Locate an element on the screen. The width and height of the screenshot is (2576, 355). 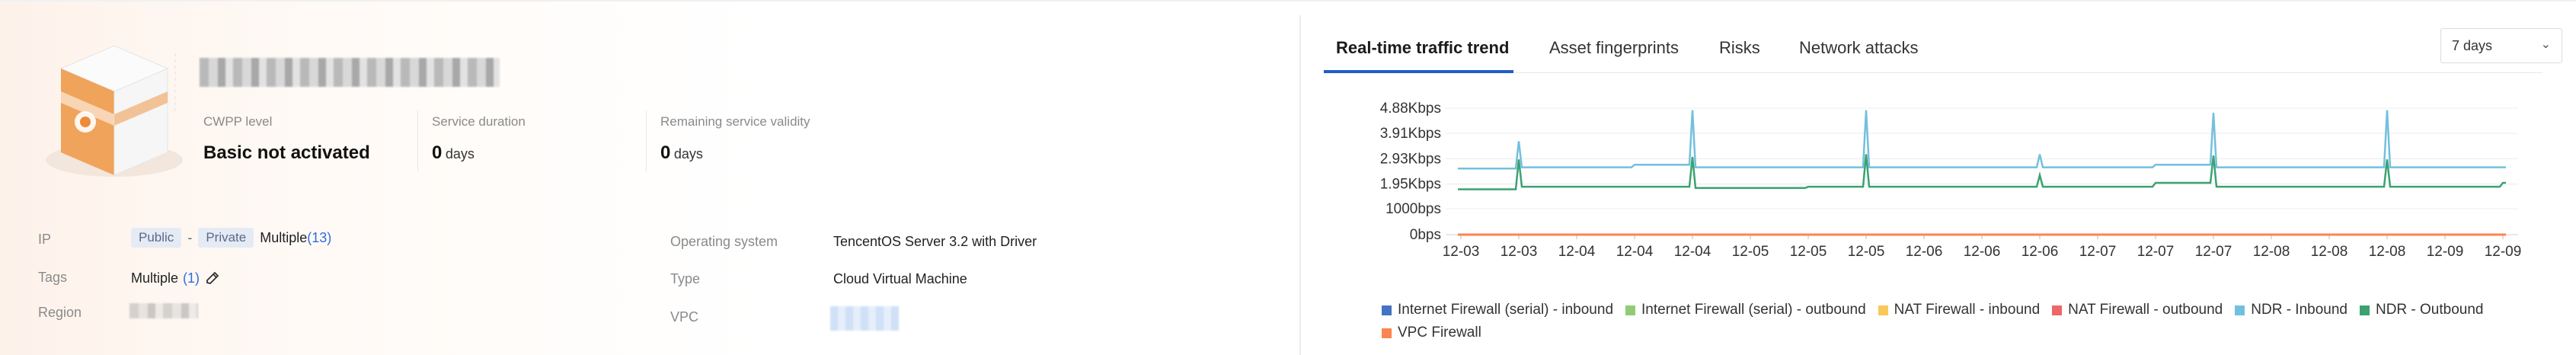
tab-realtime-traffic: Real-time traffic trend is located at coordinates (1422, 48).